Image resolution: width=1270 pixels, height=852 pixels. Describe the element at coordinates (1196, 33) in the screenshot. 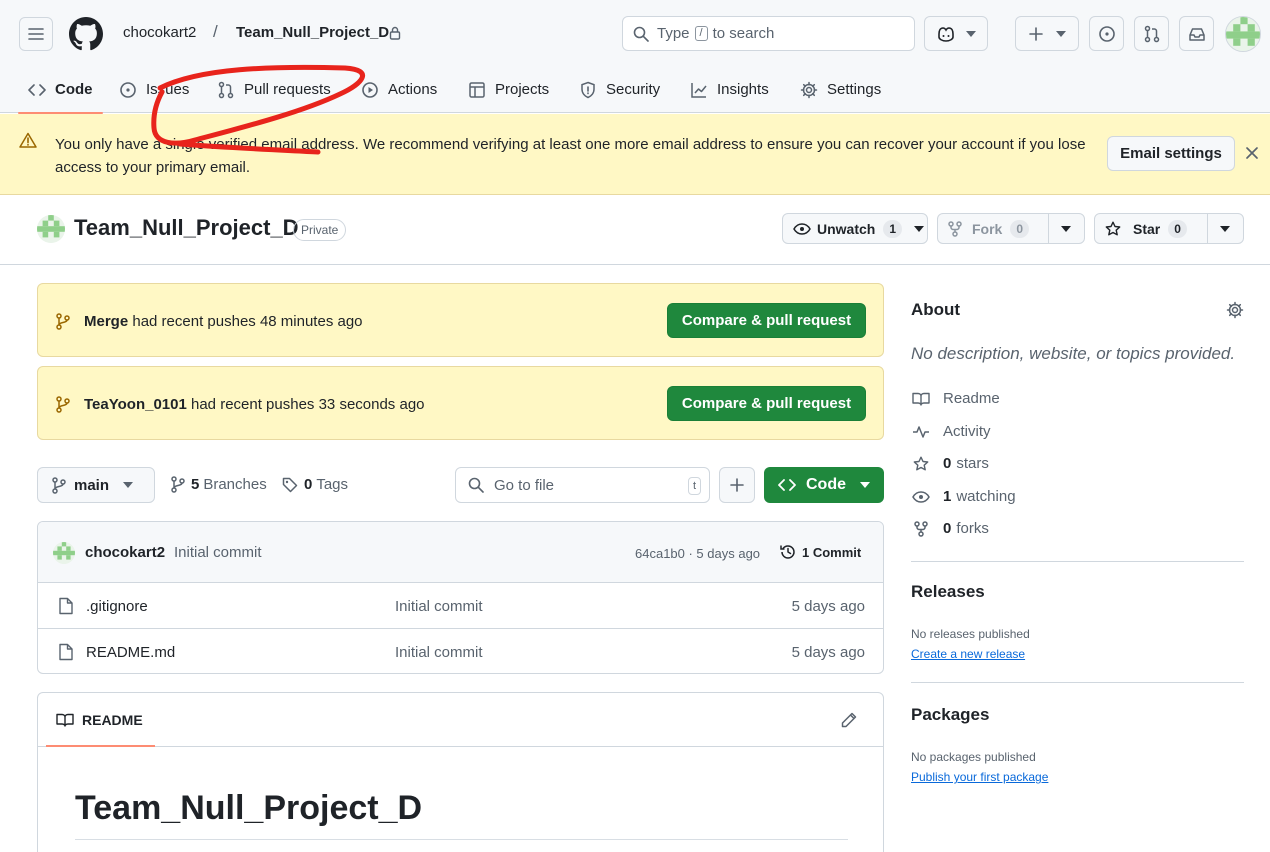

I see `inbox-button` at that location.